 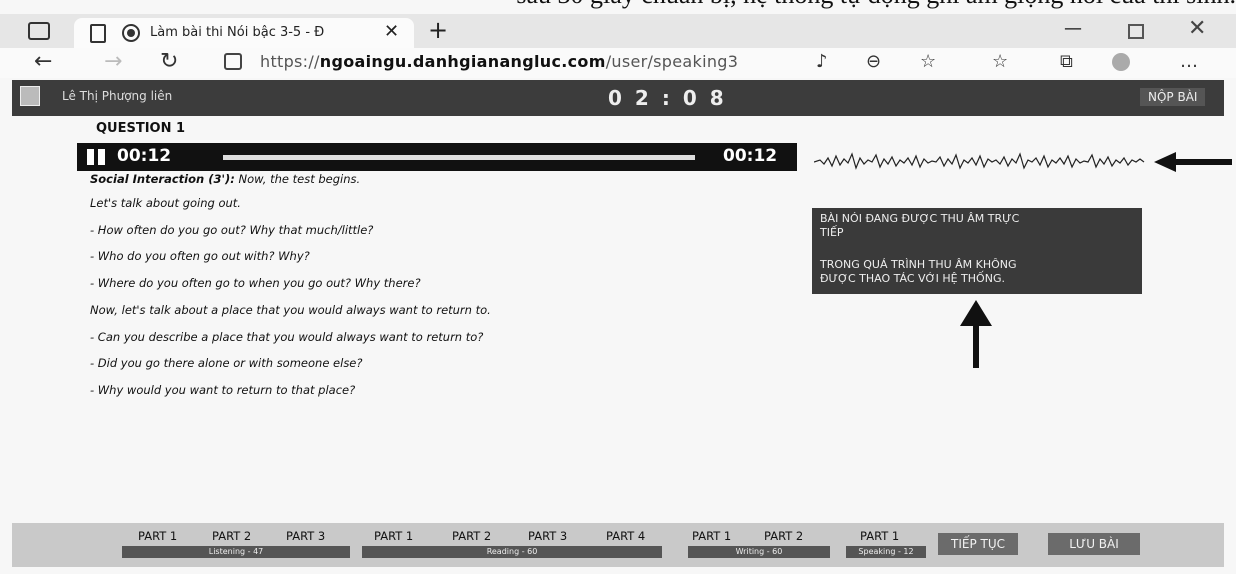 I want to click on listening-part-2: PART 2, so click(x=231, y=536).